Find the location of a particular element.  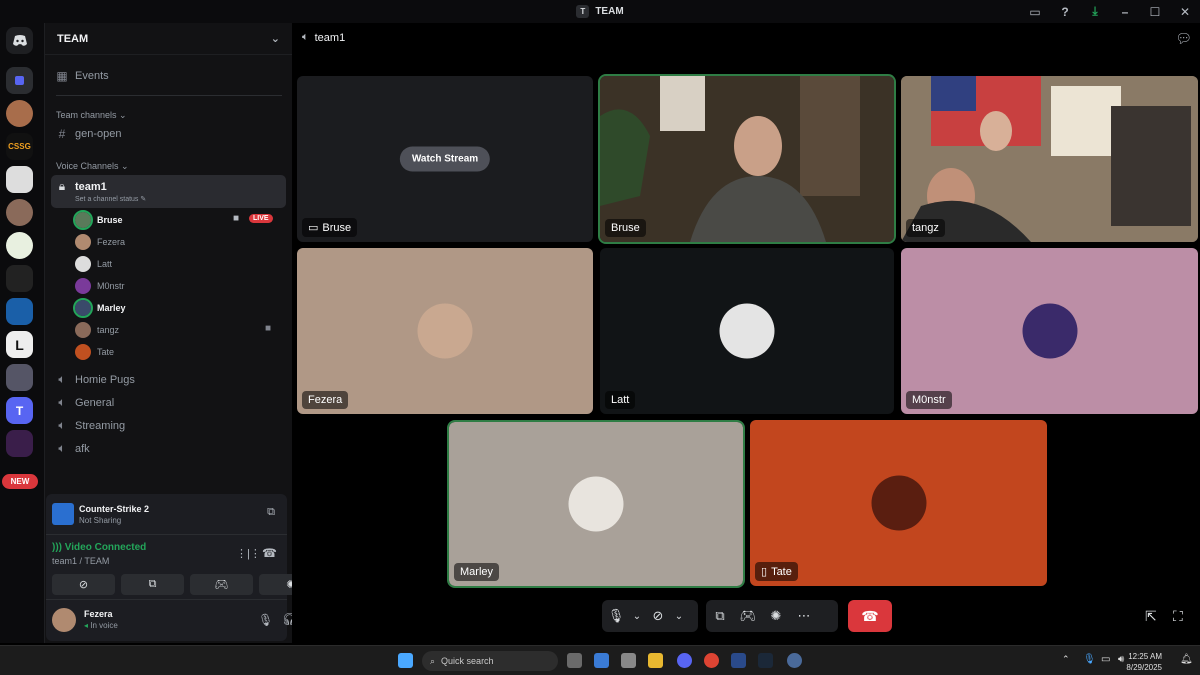

file-explorer-icon is located at coordinates (655, 660).